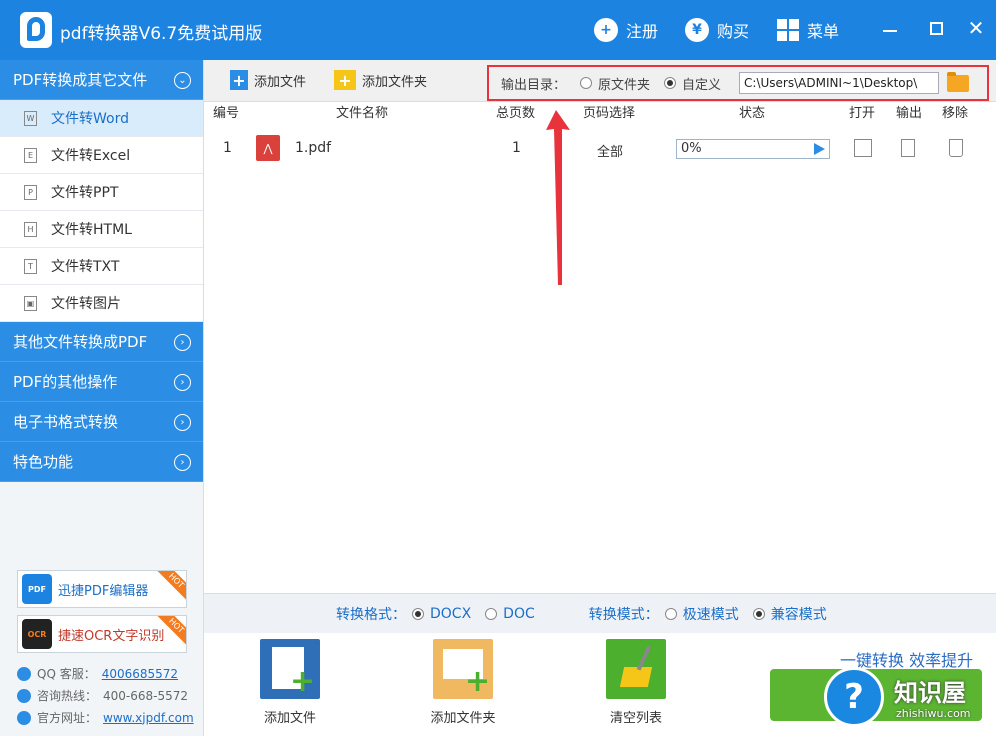  Describe the element at coordinates (418, 613) in the screenshot. I see `radio-docx` at that location.